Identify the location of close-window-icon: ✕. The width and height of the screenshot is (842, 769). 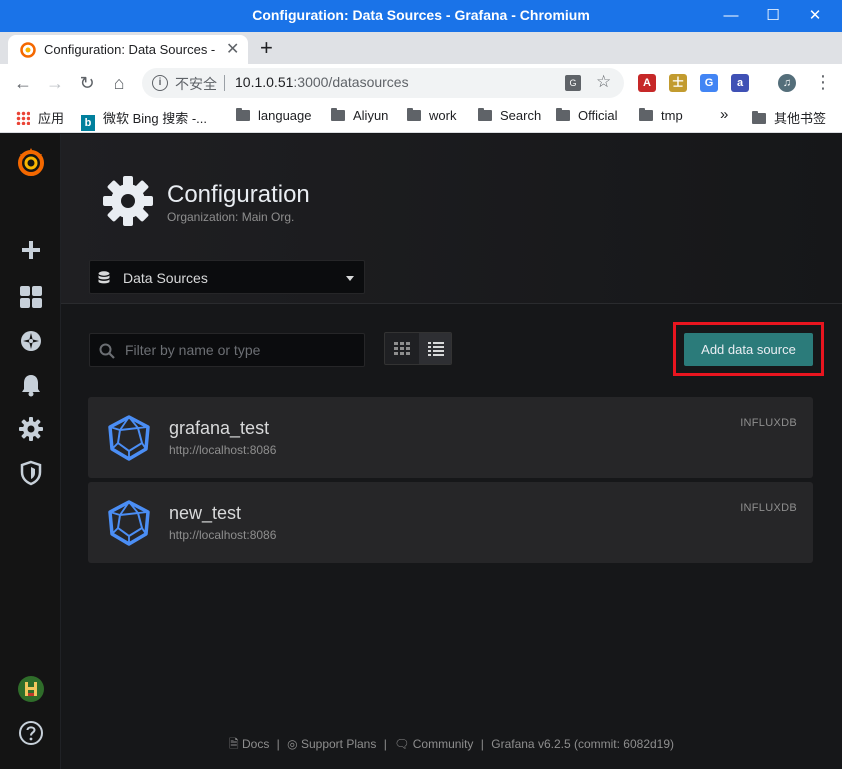
(815, 16).